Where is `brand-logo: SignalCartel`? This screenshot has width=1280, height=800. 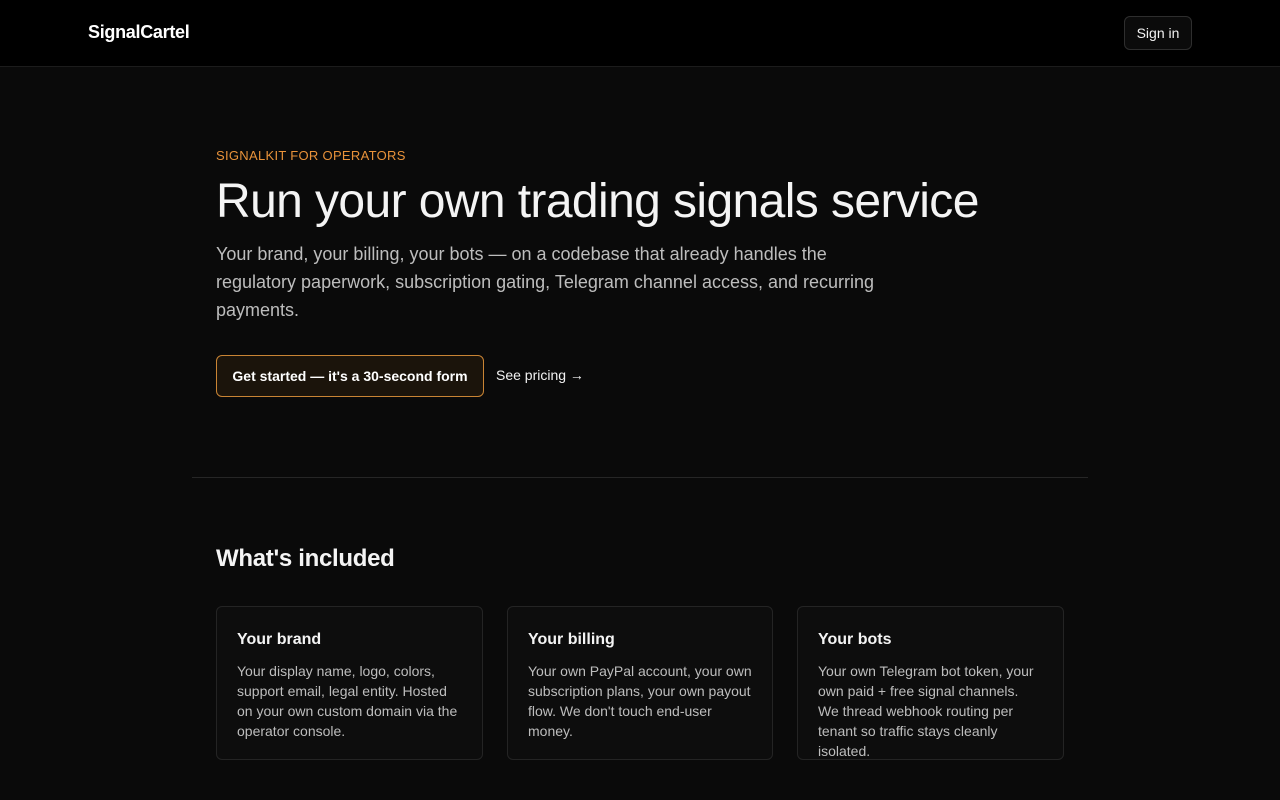
brand-logo: SignalCartel is located at coordinates (139, 32).